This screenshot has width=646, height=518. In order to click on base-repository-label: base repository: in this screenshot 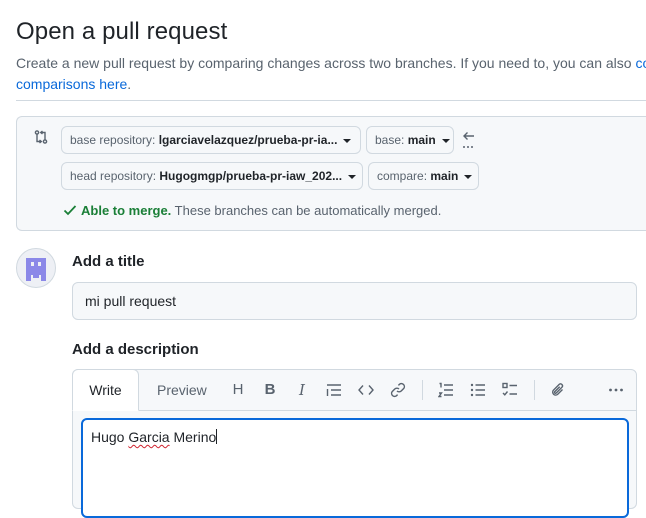, I will do `click(114, 140)`.